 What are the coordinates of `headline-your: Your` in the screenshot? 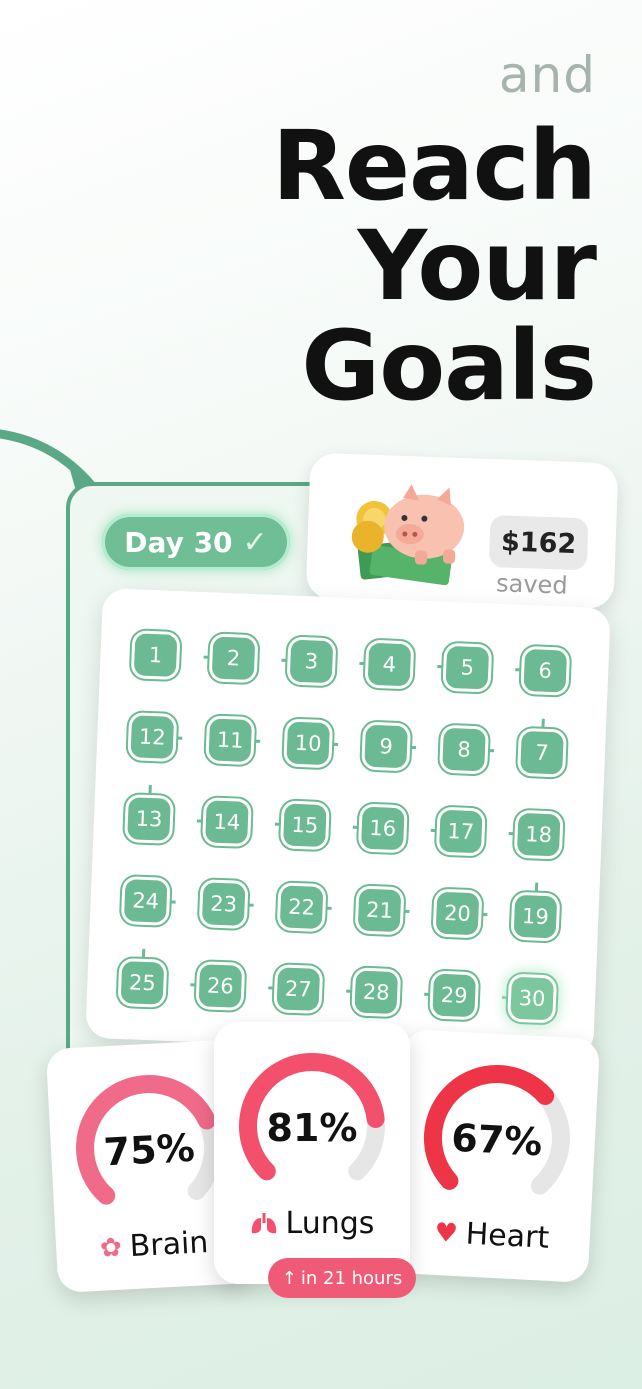 It's located at (477, 266).